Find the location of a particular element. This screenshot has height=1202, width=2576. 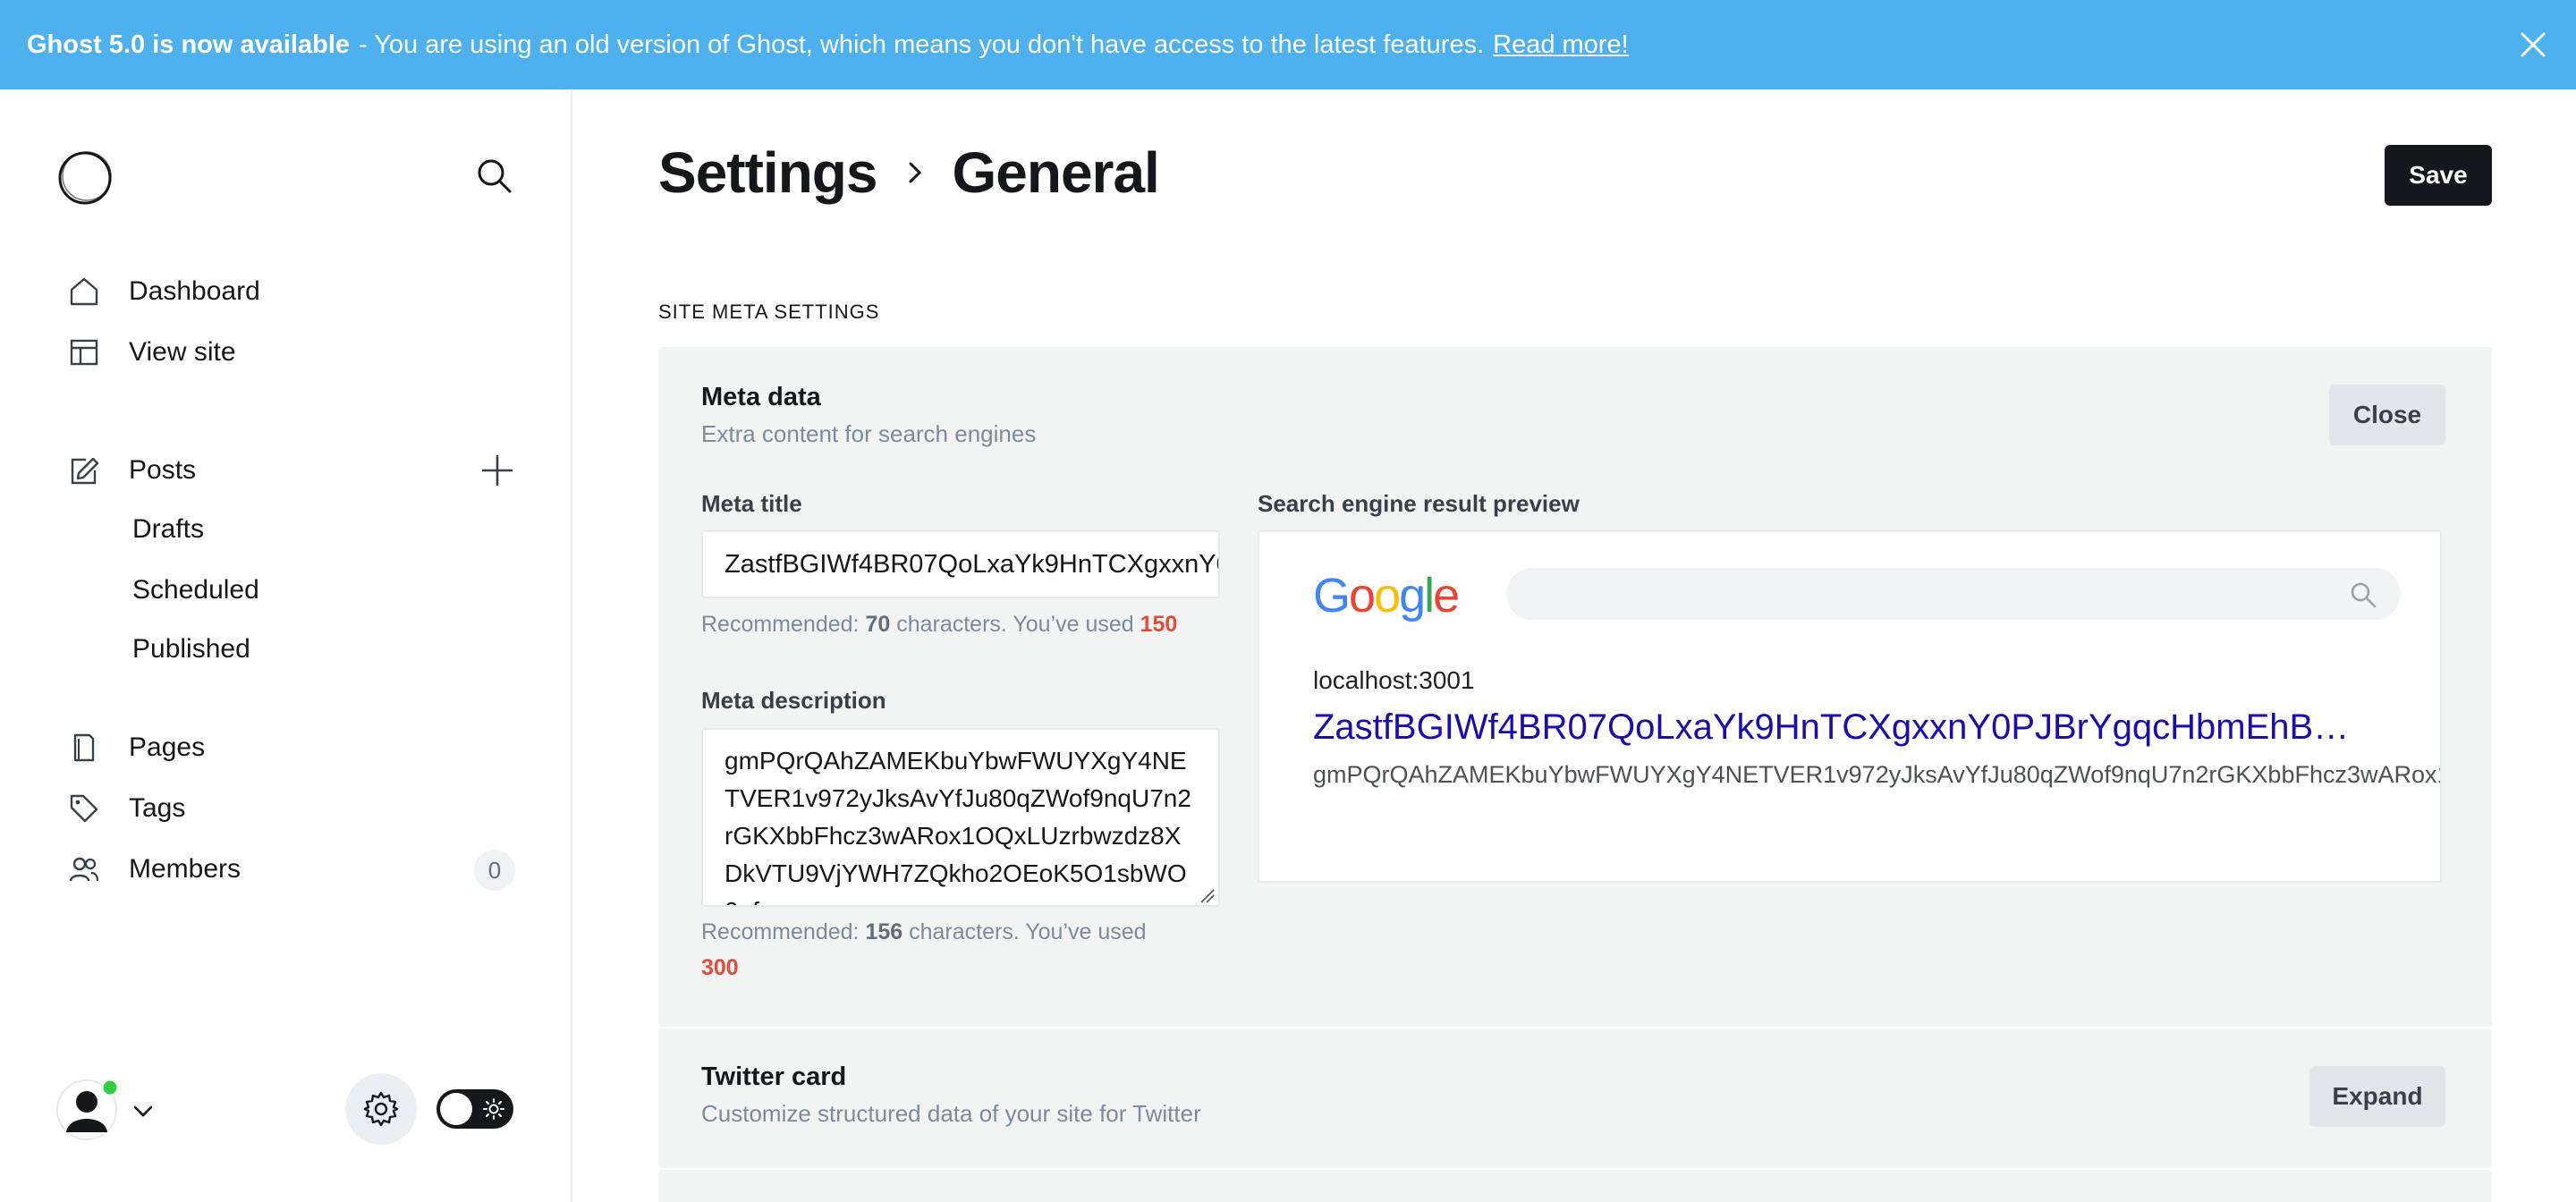

user-avatar is located at coordinates (87, 1109).